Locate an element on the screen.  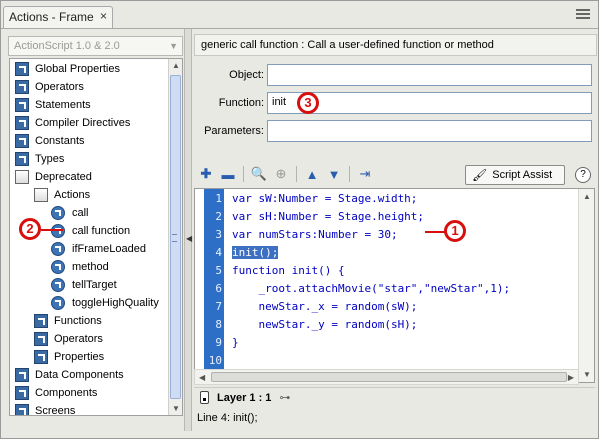
chevron-down-icon: ▼ is located at coordinates (173, 46).